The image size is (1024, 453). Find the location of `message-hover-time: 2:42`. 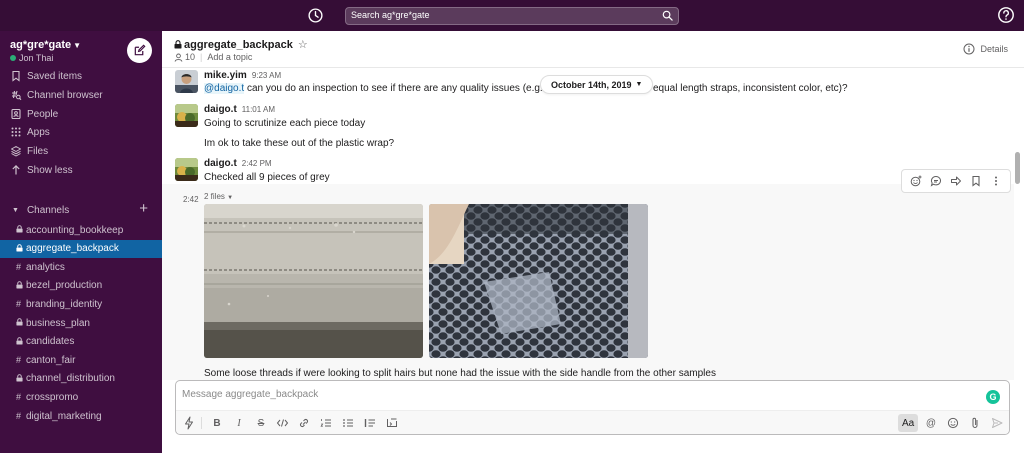

message-hover-time: 2:42 is located at coordinates (191, 199).